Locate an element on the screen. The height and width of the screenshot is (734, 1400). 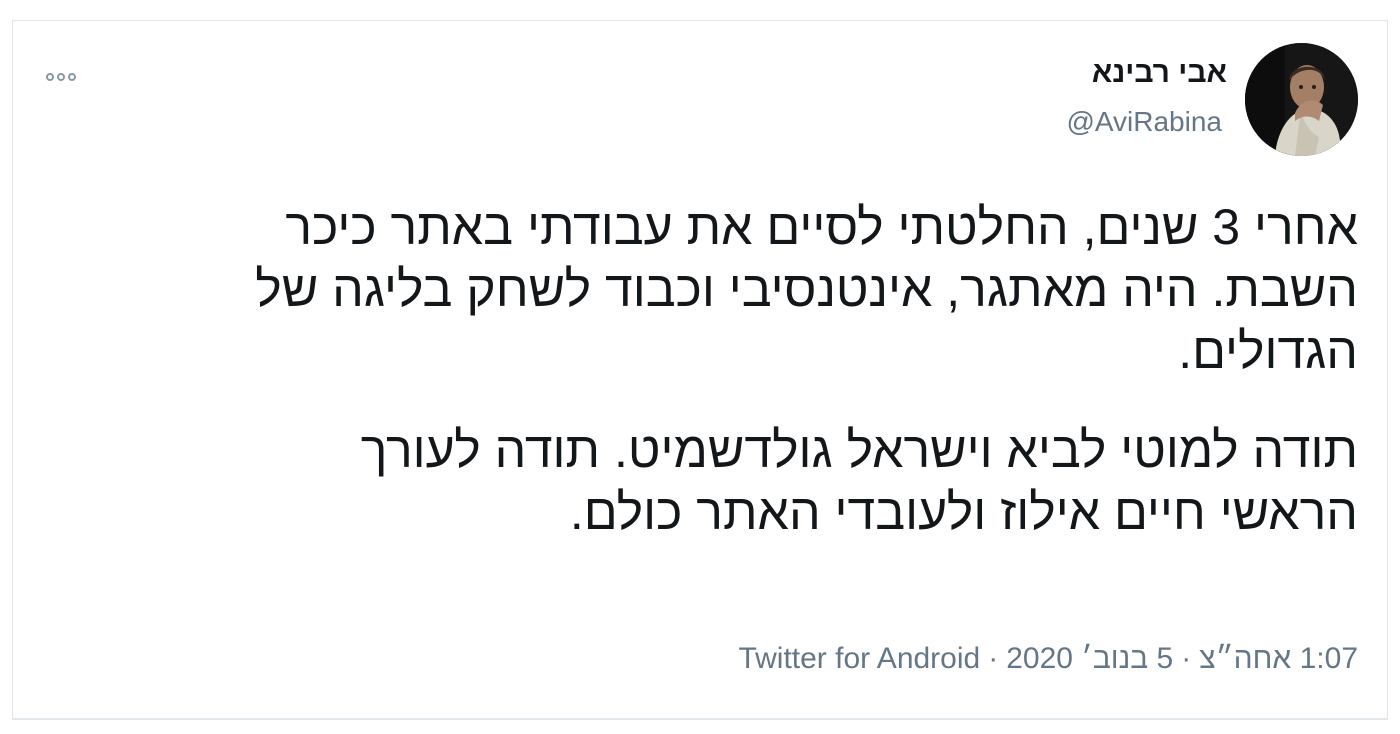
more-options-button is located at coordinates (69, 77).